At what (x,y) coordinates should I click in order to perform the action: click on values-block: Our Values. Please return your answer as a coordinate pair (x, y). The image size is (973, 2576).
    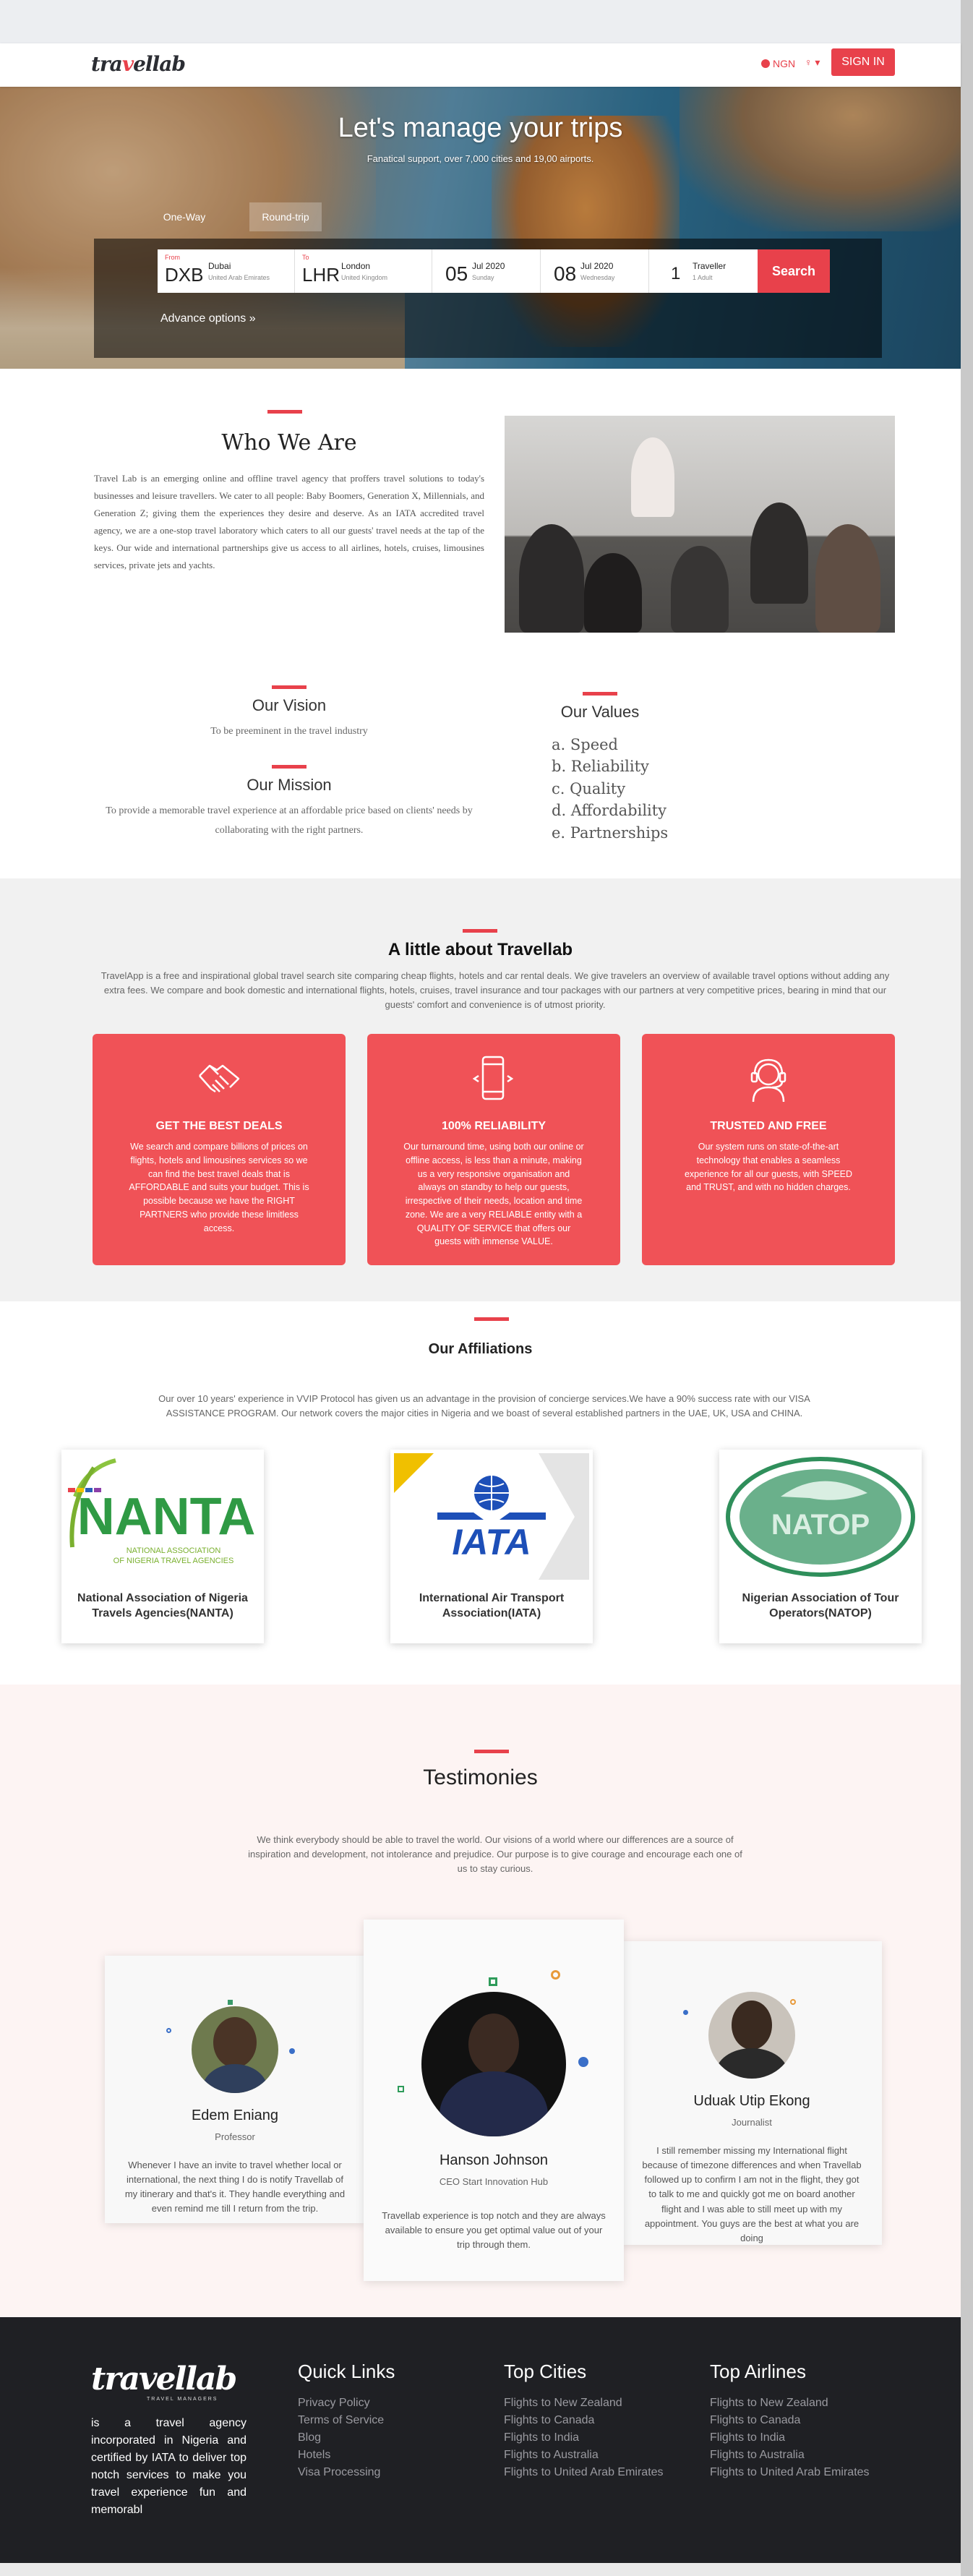
    Looking at the image, I should click on (600, 707).